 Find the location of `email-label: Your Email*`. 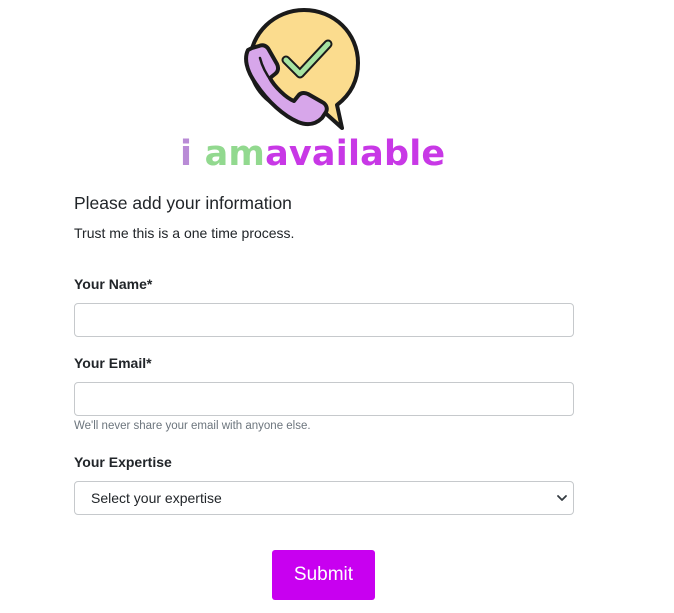

email-label: Your Email* is located at coordinates (113, 363).